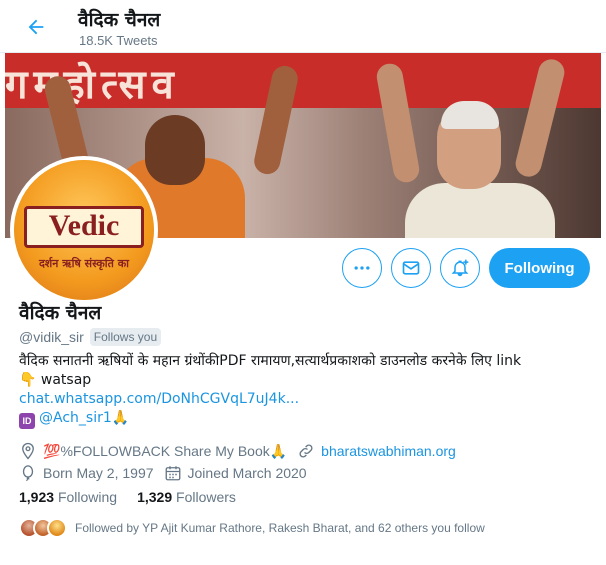  Describe the element at coordinates (28, 451) in the screenshot. I see `location-pin-icon` at that location.